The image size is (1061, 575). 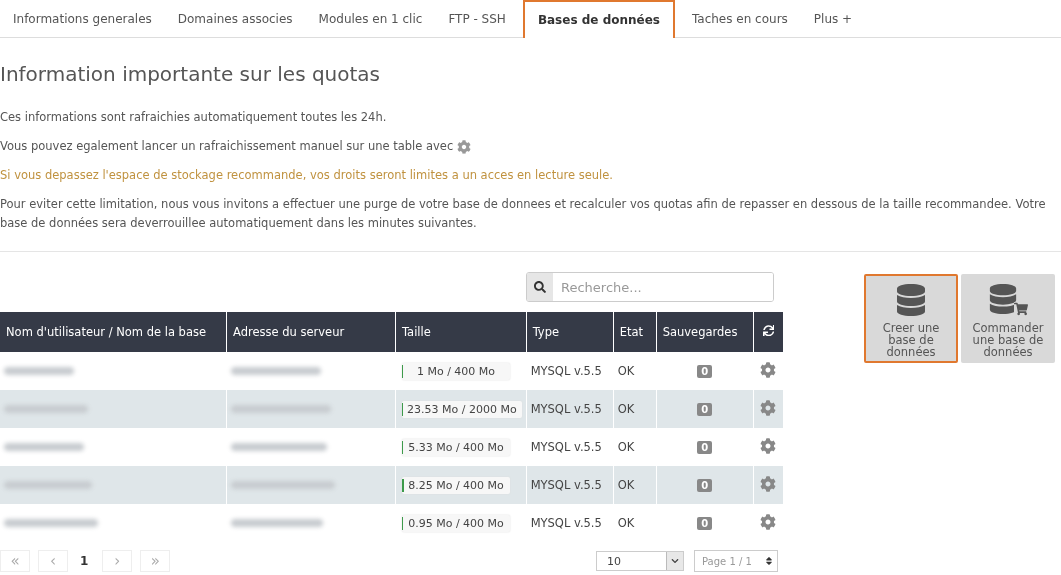 I want to click on caret-icon, so click(x=675, y=561).